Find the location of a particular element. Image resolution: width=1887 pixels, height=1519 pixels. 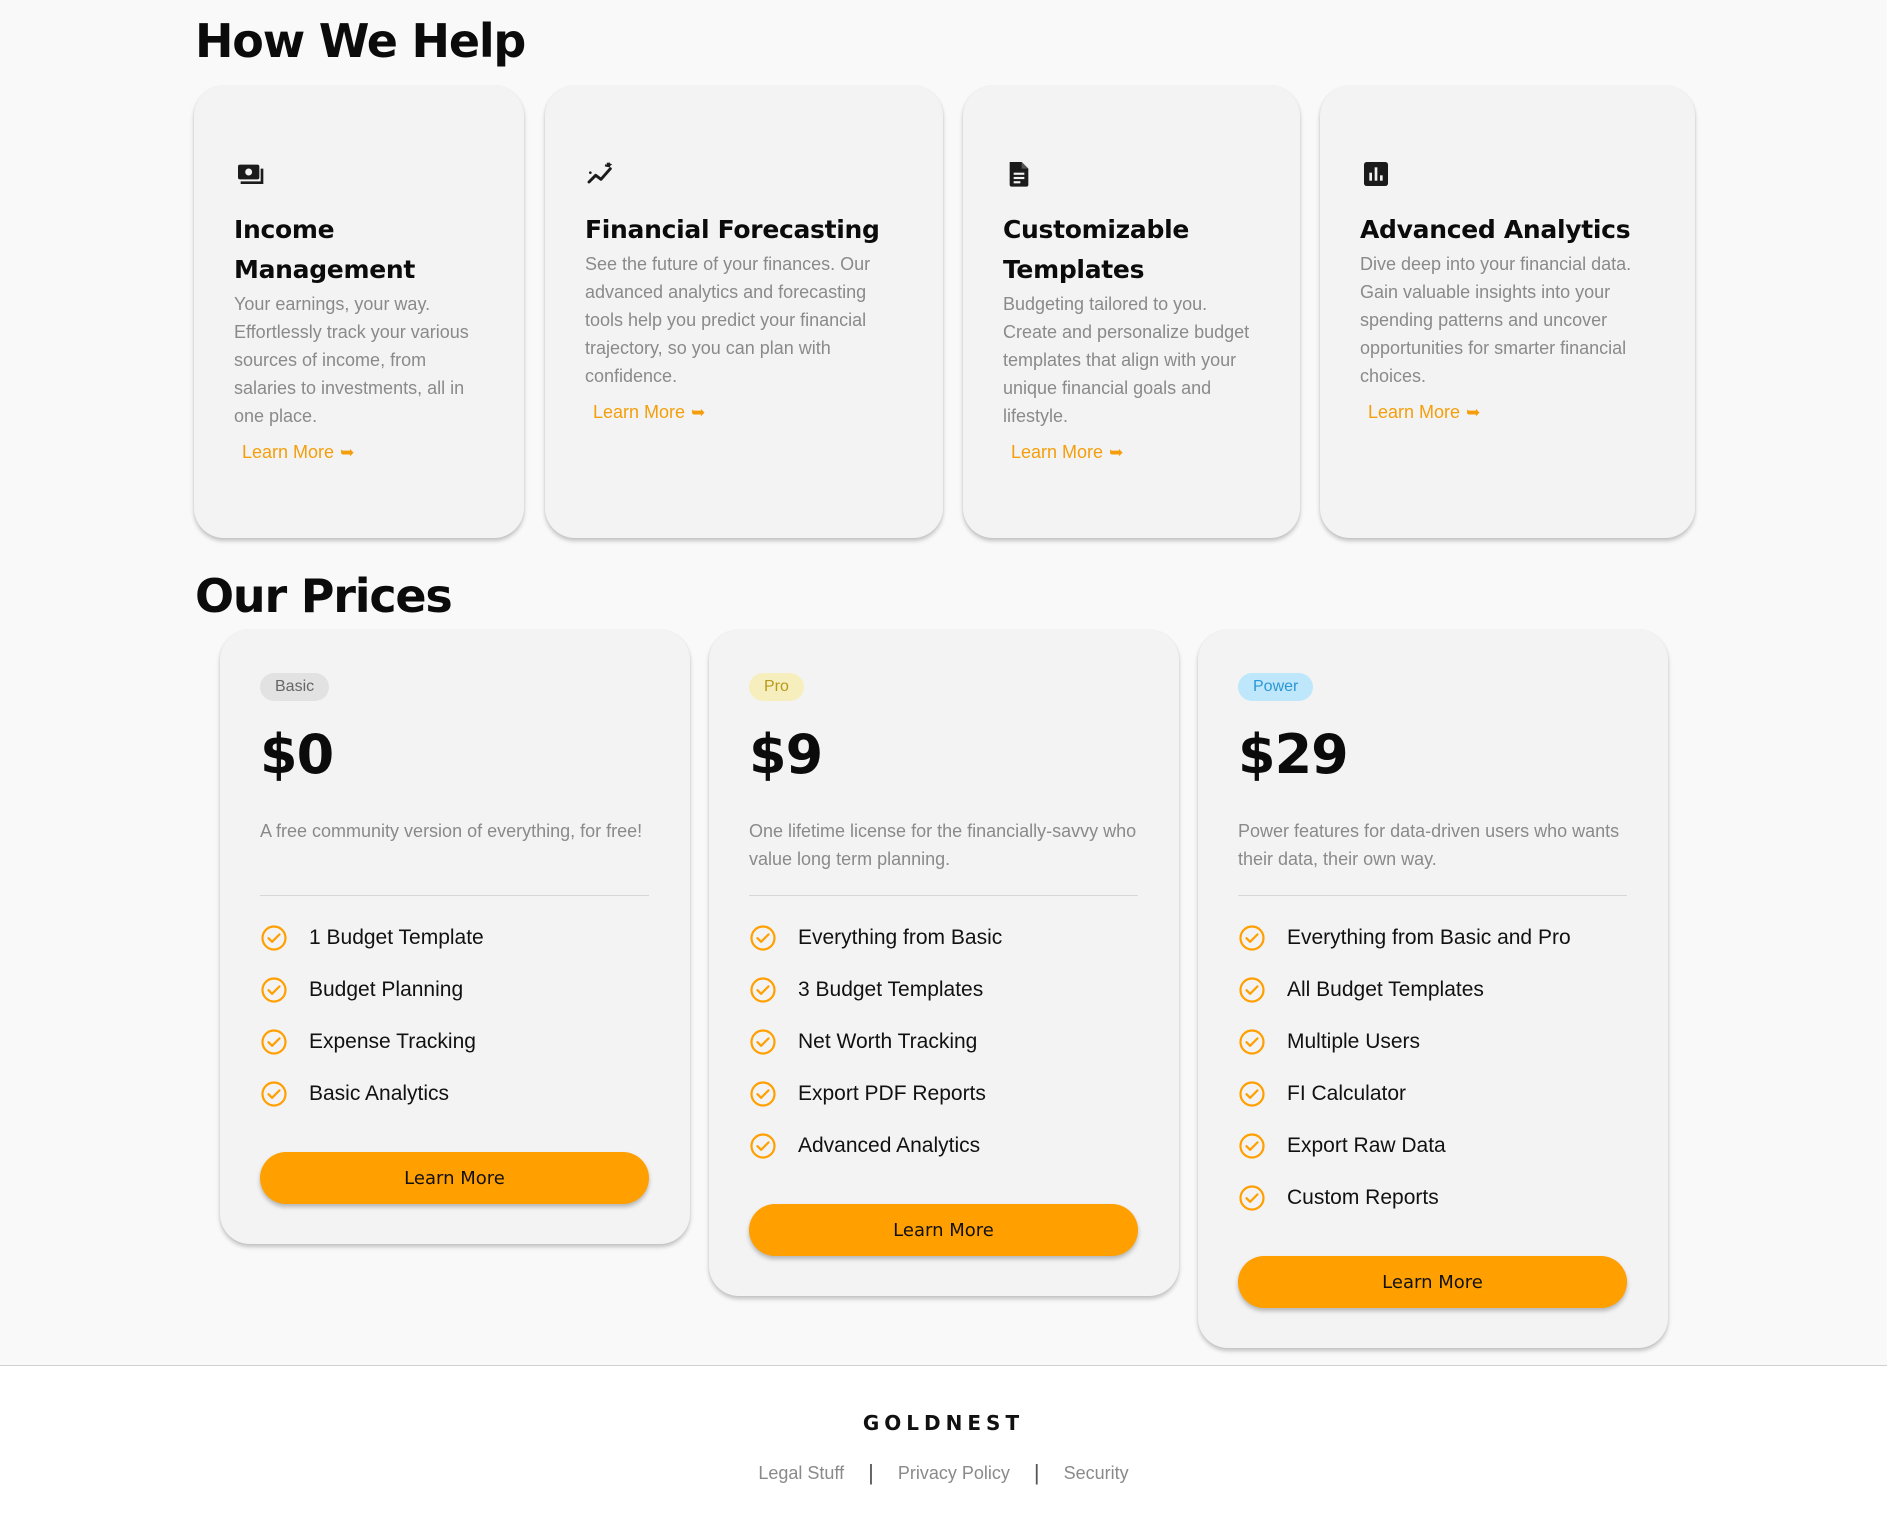

feature-item: 3 Budget Templates is located at coordinates (944, 990).